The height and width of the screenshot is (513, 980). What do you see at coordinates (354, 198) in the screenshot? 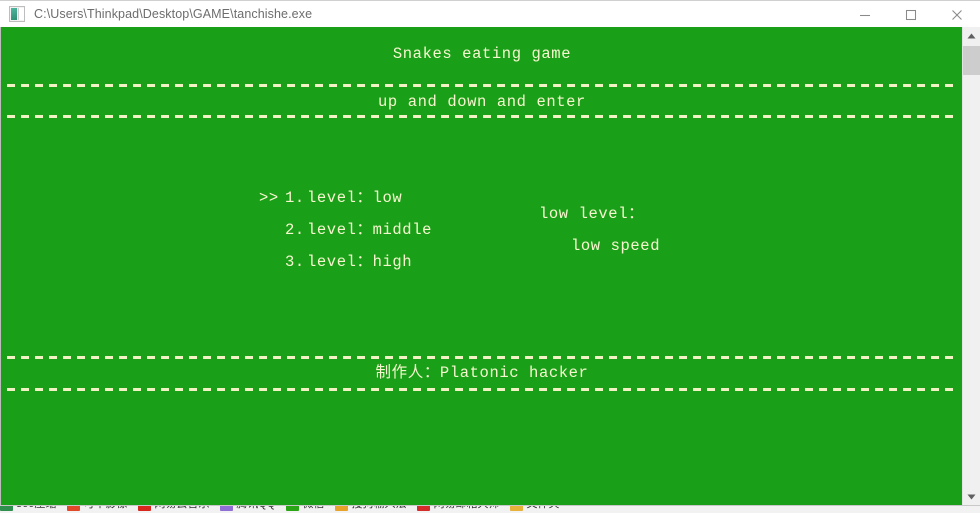
I see `menu-item-1-label: level：low` at bounding box center [354, 198].